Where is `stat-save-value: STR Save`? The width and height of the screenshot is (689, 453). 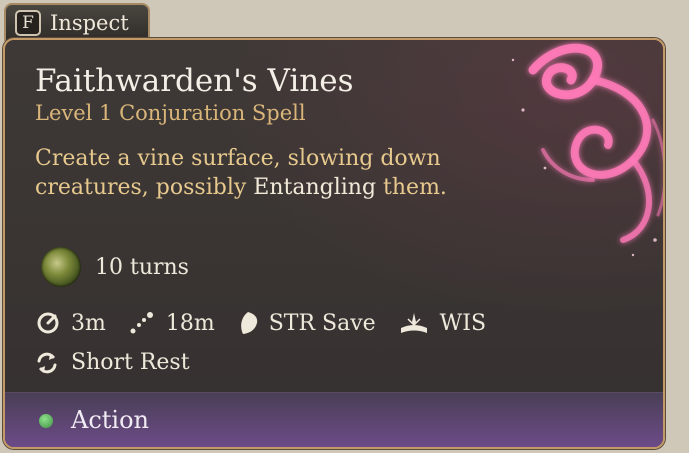 stat-save-value: STR Save is located at coordinates (322, 323).